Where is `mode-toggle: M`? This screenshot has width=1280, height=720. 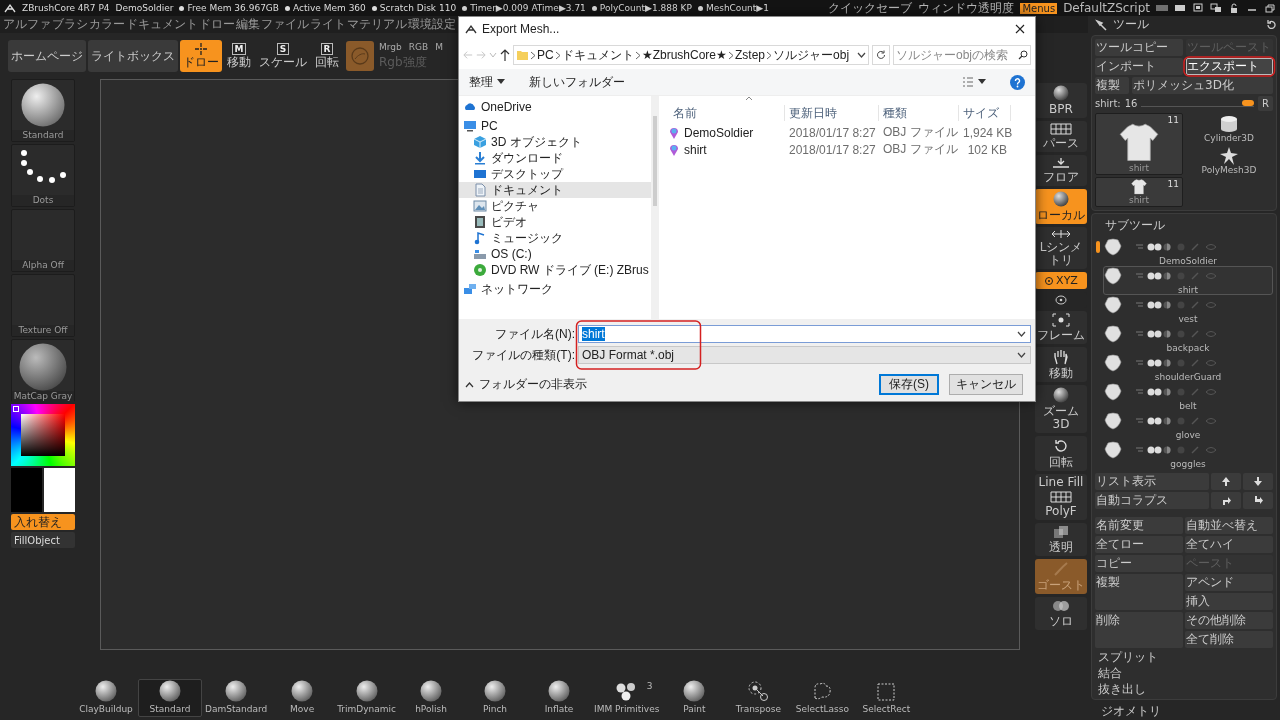
mode-toggle: M is located at coordinates (439, 46).